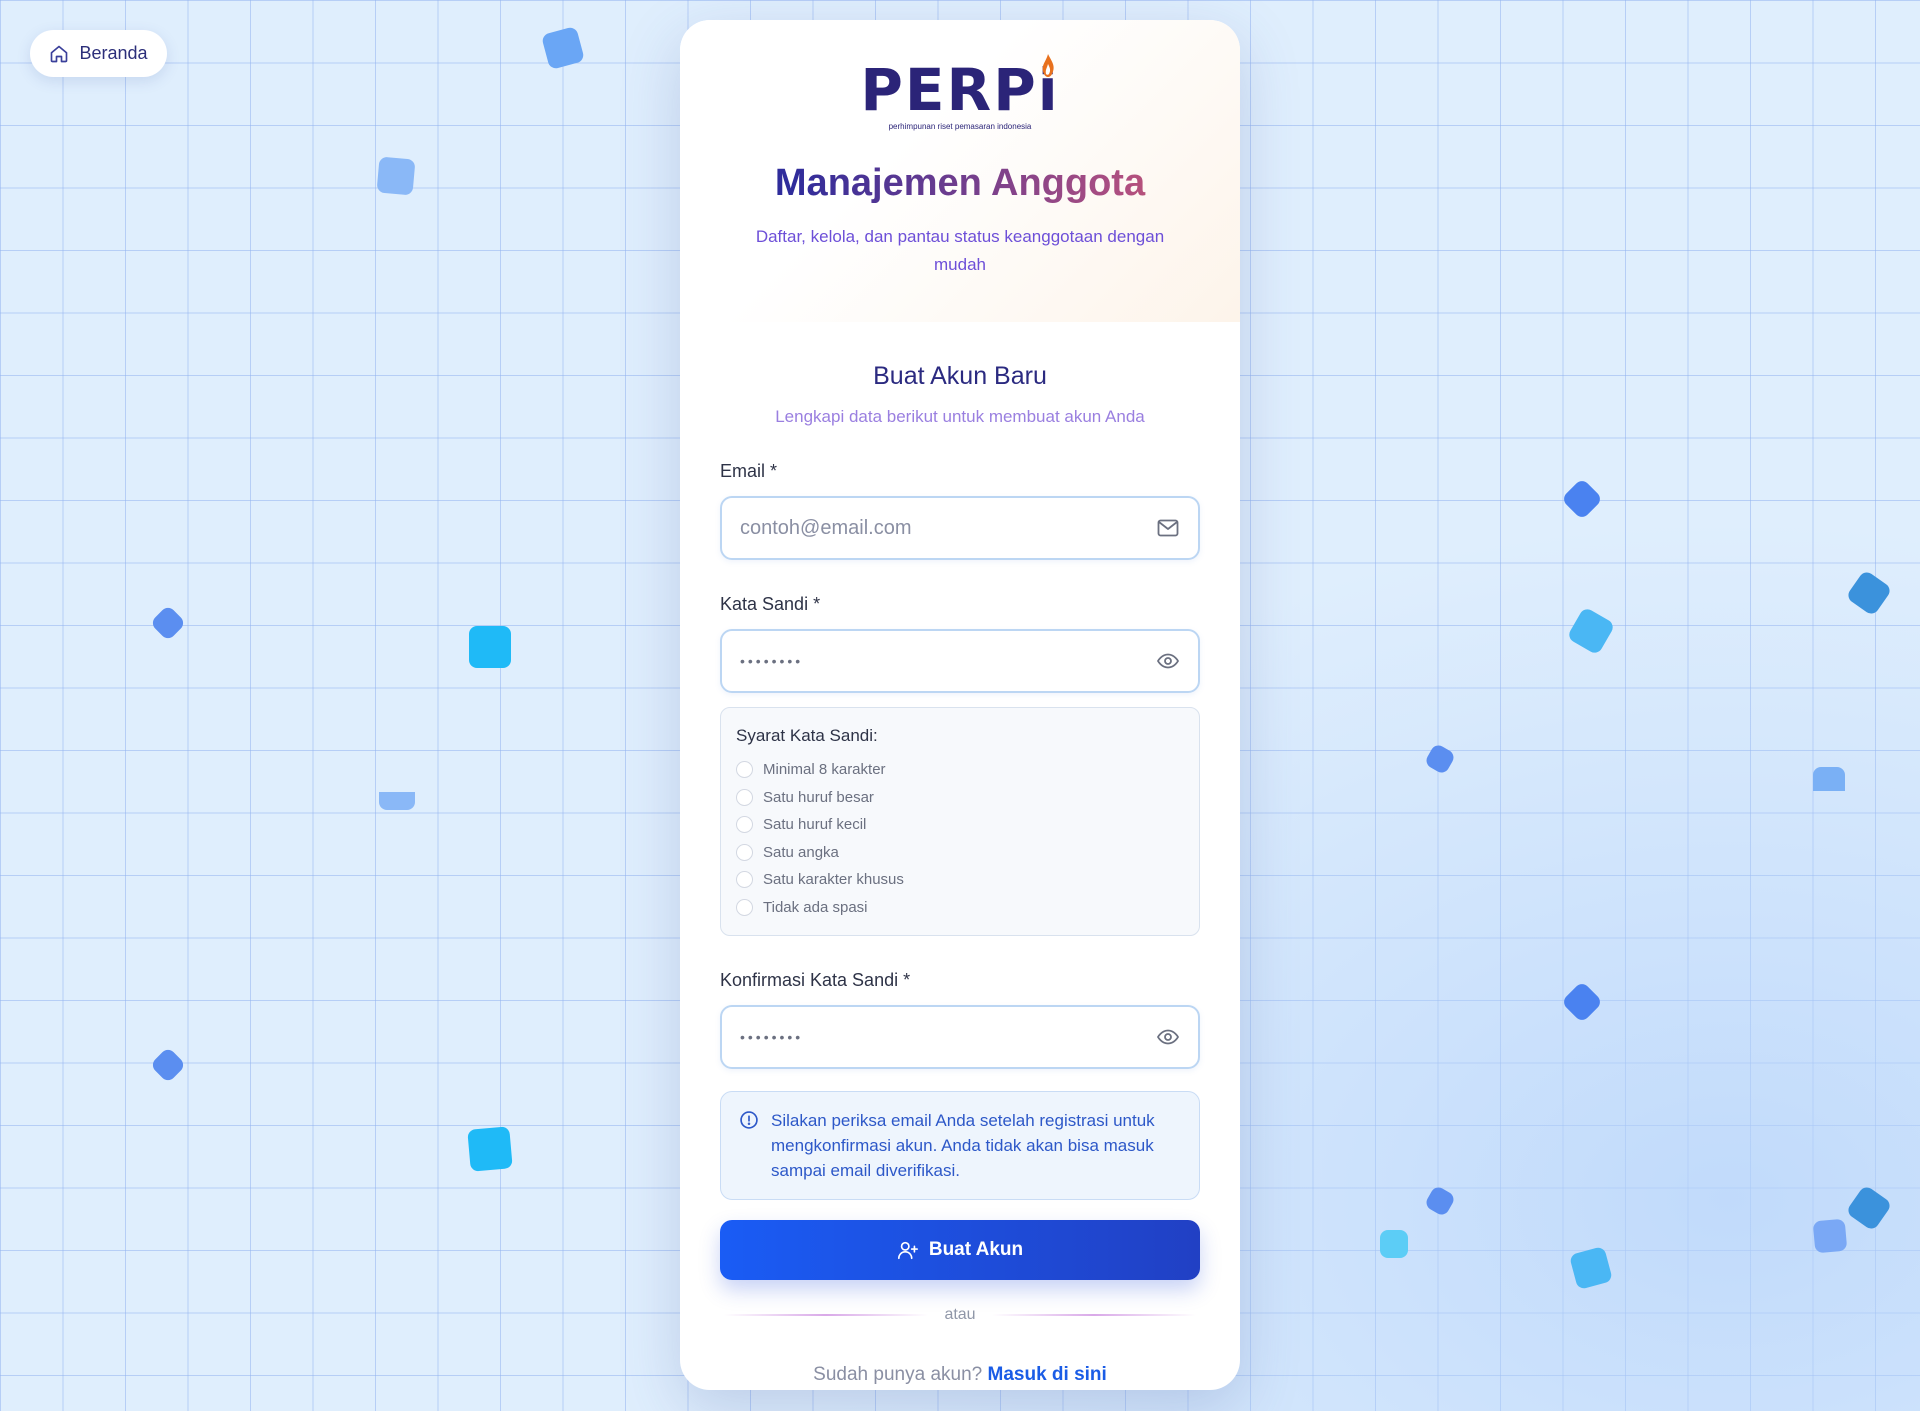  I want to click on mail-icon, so click(1168, 528).